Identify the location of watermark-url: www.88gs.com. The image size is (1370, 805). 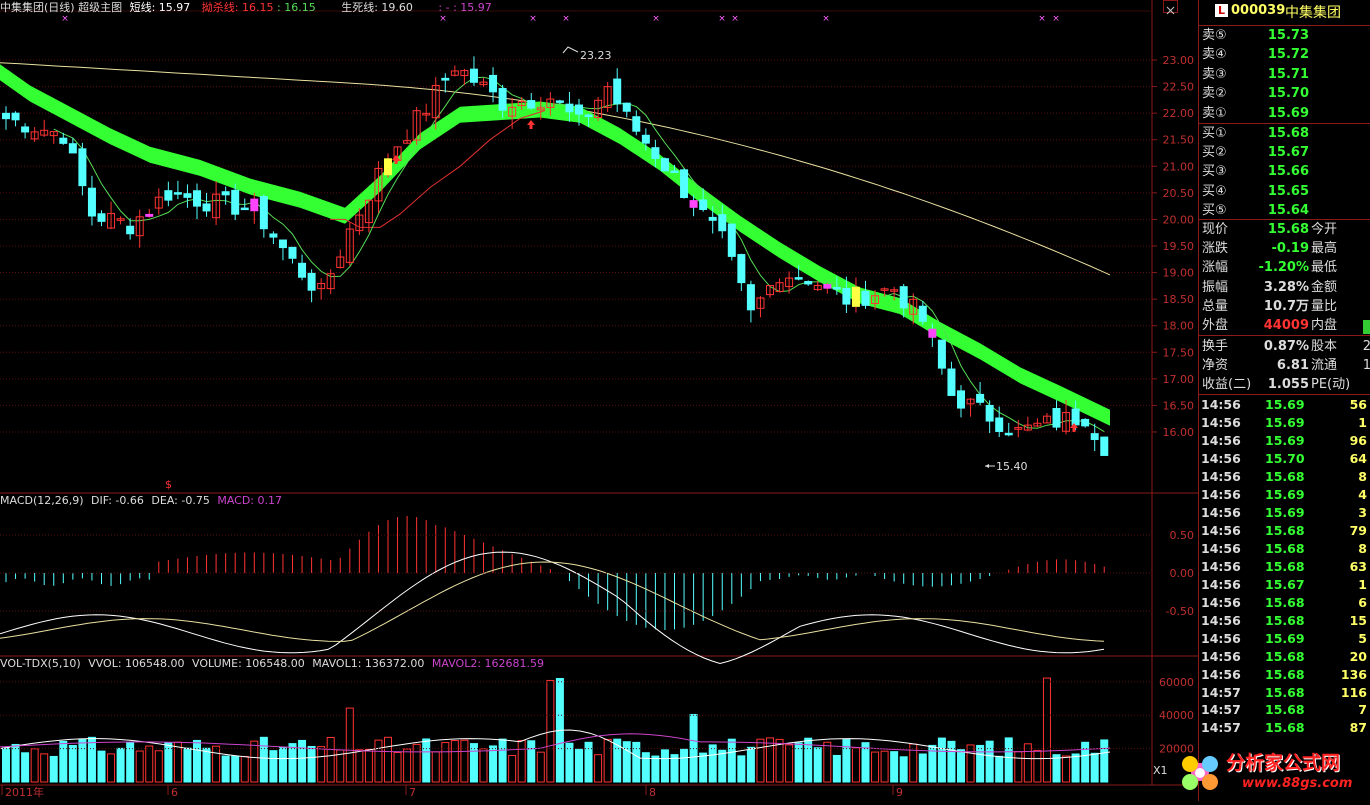
(1297, 783).